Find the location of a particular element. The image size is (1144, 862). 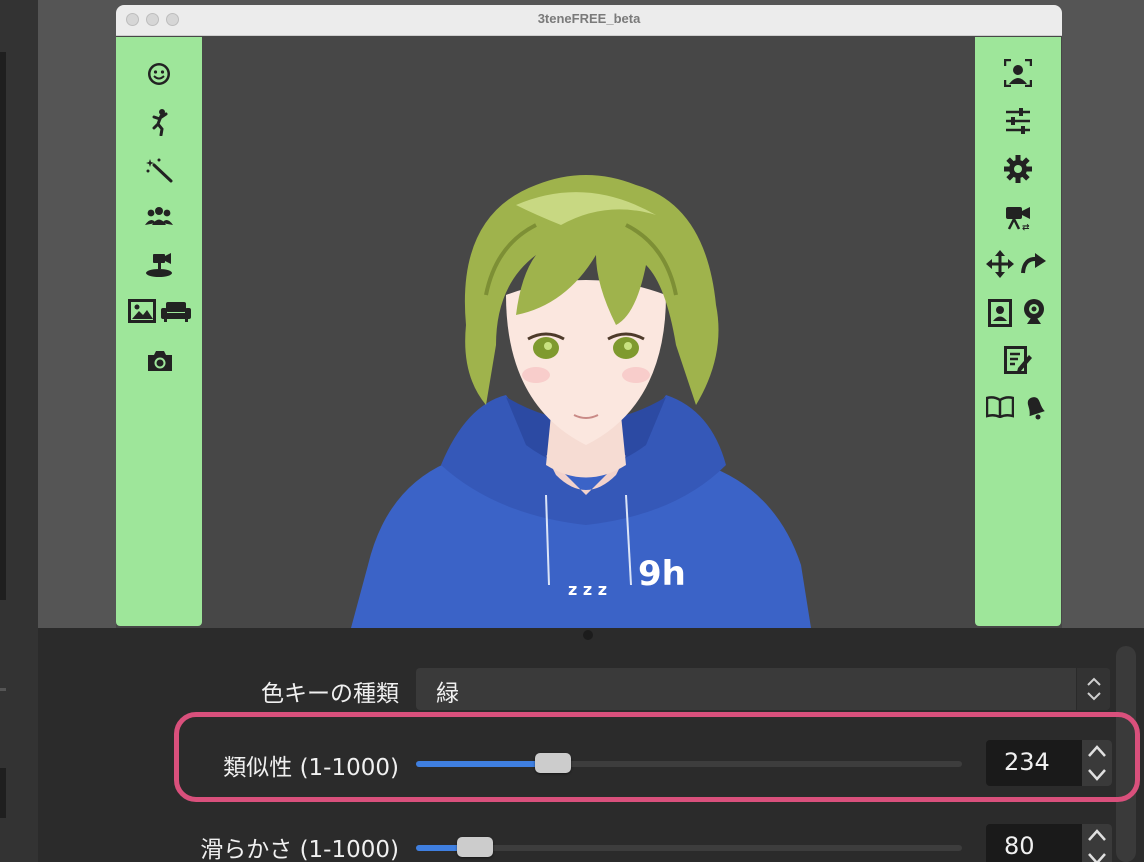

smoothness-spinbox: 80 is located at coordinates (1049, 843).